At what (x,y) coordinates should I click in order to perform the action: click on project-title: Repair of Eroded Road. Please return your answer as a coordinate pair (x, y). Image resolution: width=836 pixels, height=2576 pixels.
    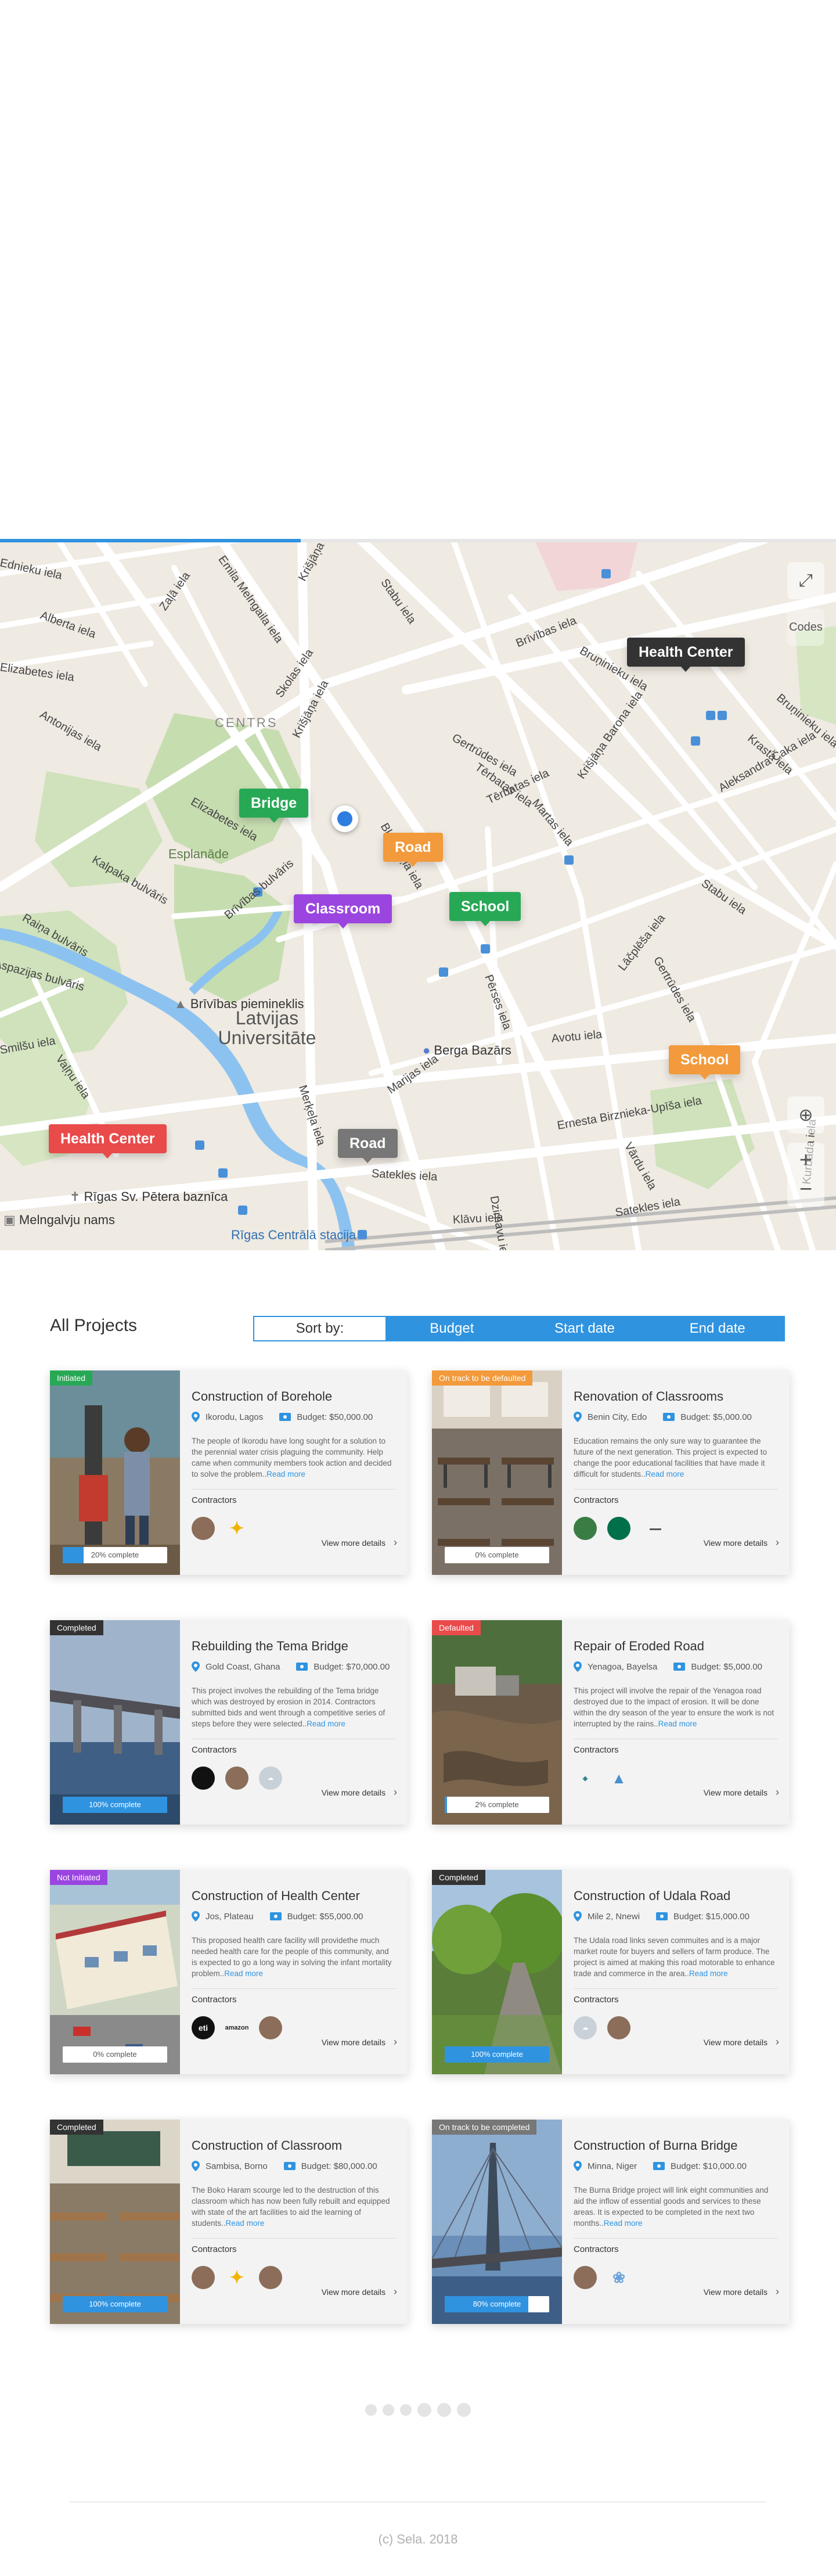
    Looking at the image, I should click on (676, 1646).